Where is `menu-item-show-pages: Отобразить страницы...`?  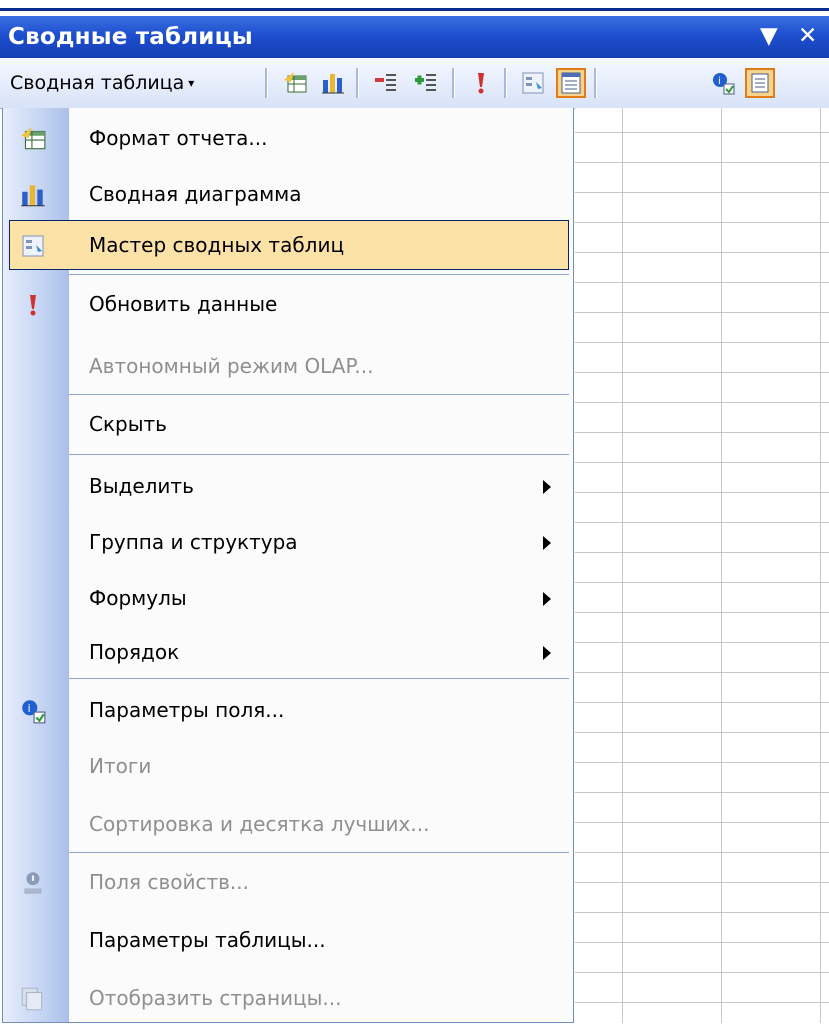
menu-item-show-pages: Отобразить страницы... is located at coordinates (288, 1000).